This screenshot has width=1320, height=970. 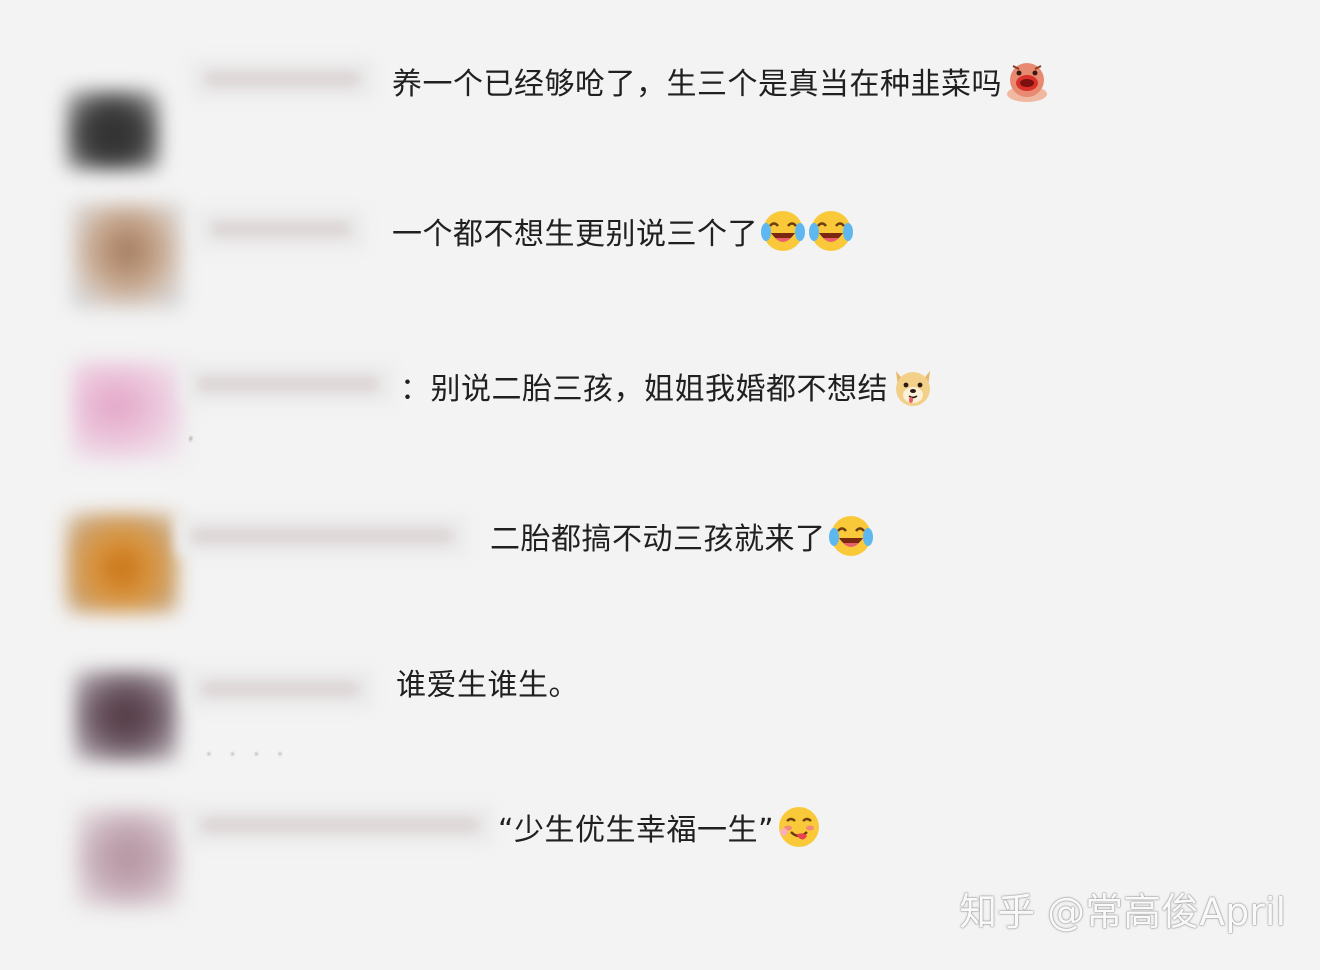 I want to click on comment-text: 谁爱生谁生。, so click(x=487, y=686).